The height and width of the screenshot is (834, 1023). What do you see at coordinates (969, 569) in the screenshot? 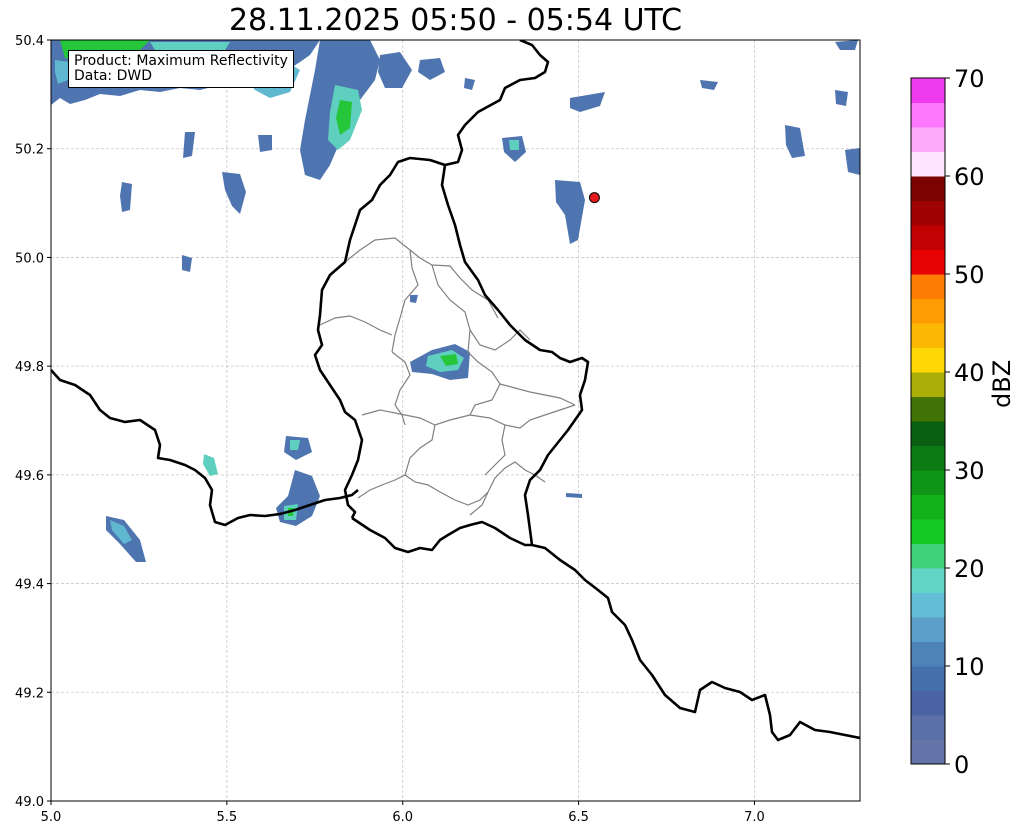
I see `colorbar-tick-label: 20` at bounding box center [969, 569].